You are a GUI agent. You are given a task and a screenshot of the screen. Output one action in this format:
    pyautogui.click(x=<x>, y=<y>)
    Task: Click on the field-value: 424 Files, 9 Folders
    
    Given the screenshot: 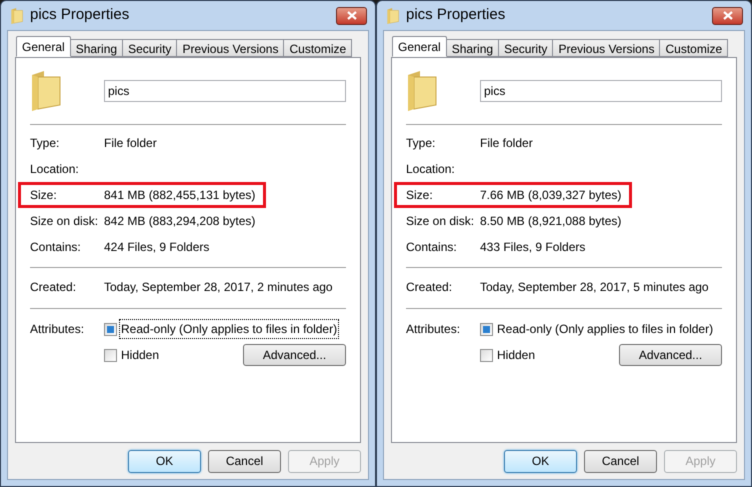 What is the action you would take?
    pyautogui.click(x=157, y=247)
    